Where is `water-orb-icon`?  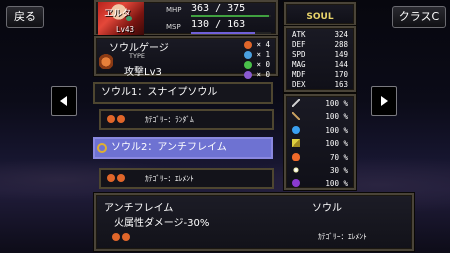 water-orb-icon is located at coordinates (248, 55).